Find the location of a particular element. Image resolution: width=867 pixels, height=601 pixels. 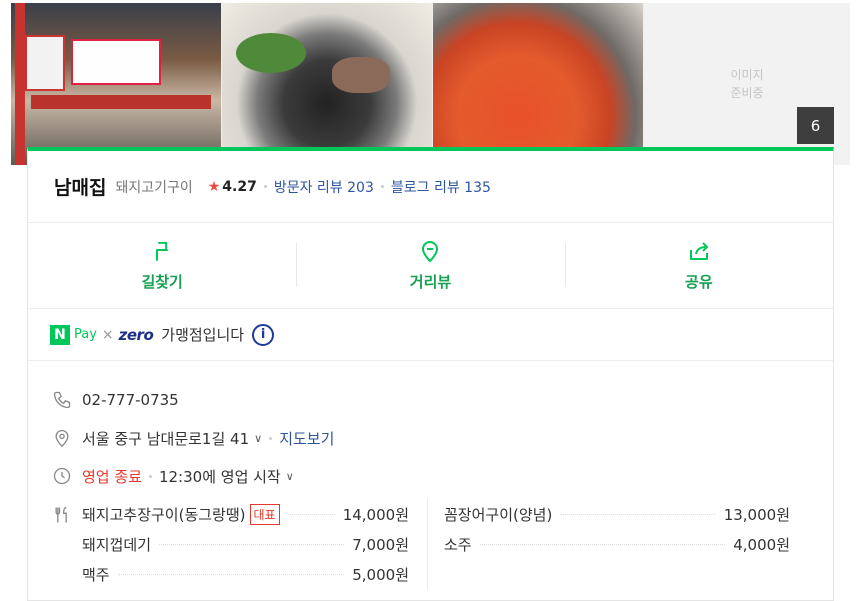

menu-column-right: 꼼장어구이(양념) 13,000원 소주 4,000원 is located at coordinates (609, 544).